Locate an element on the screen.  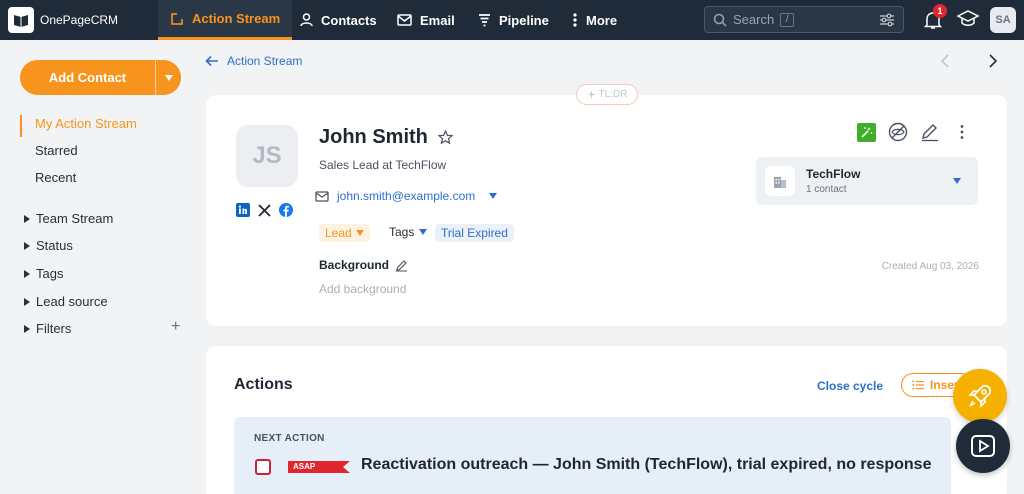
building-icon is located at coordinates (780, 181).